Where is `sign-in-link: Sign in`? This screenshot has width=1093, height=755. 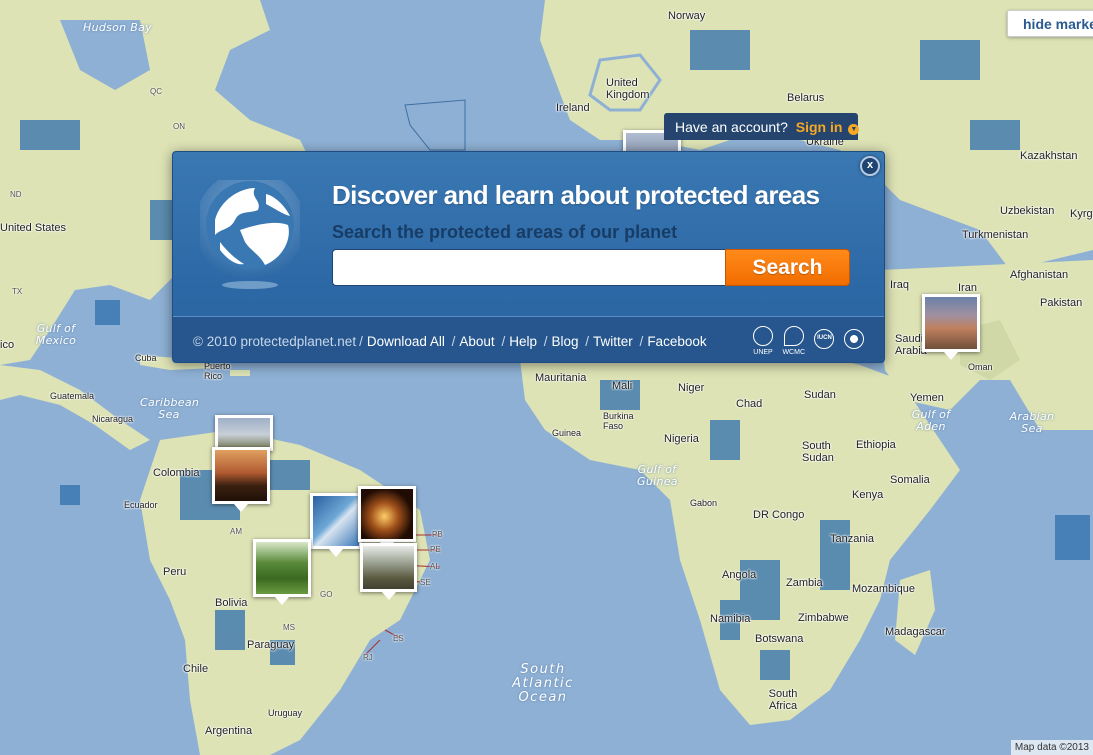
sign-in-link: Sign in is located at coordinates (819, 127).